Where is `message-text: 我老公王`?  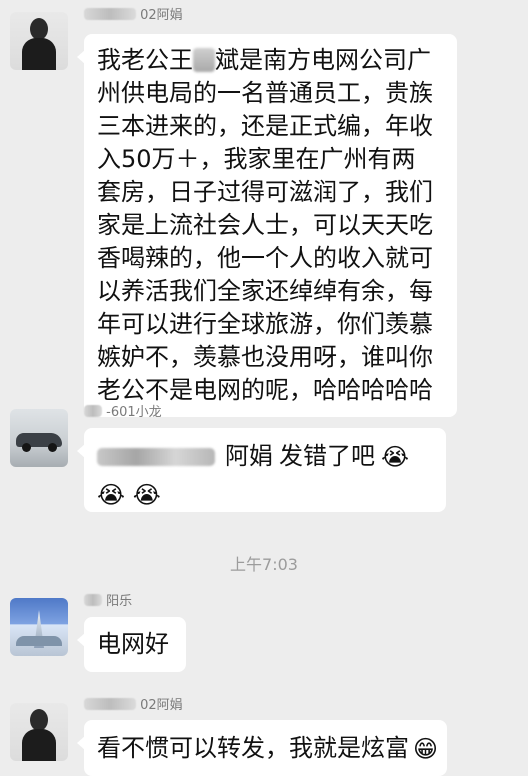
message-text: 我老公王 is located at coordinates (145, 60).